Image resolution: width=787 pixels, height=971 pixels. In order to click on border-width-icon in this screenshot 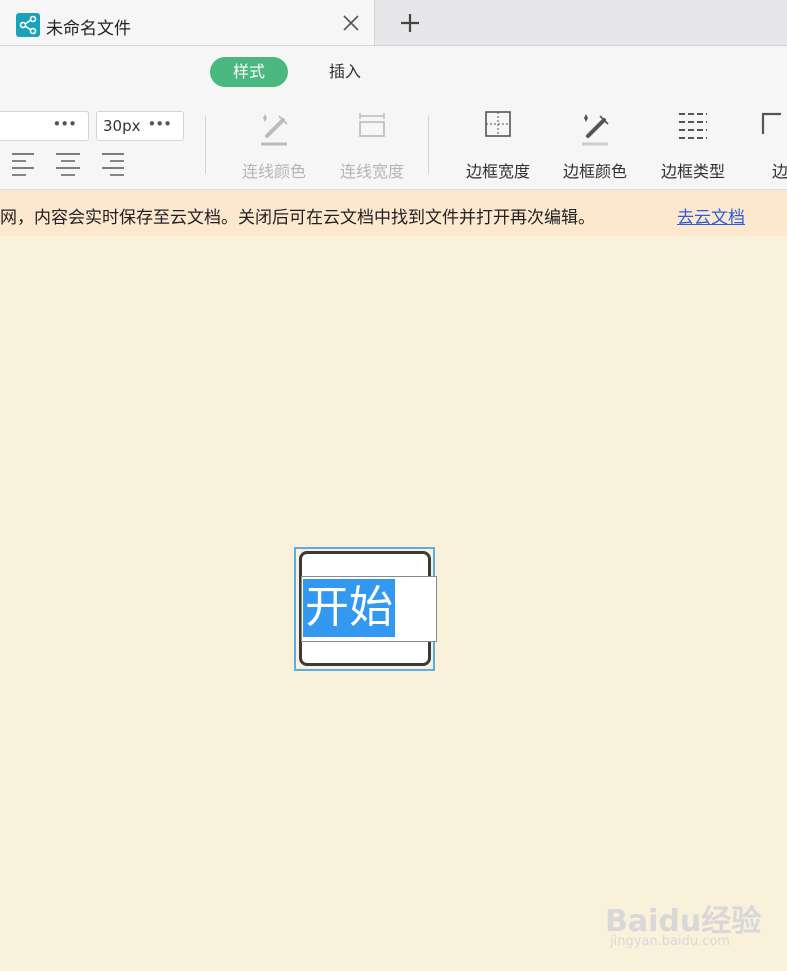, I will do `click(498, 124)`.